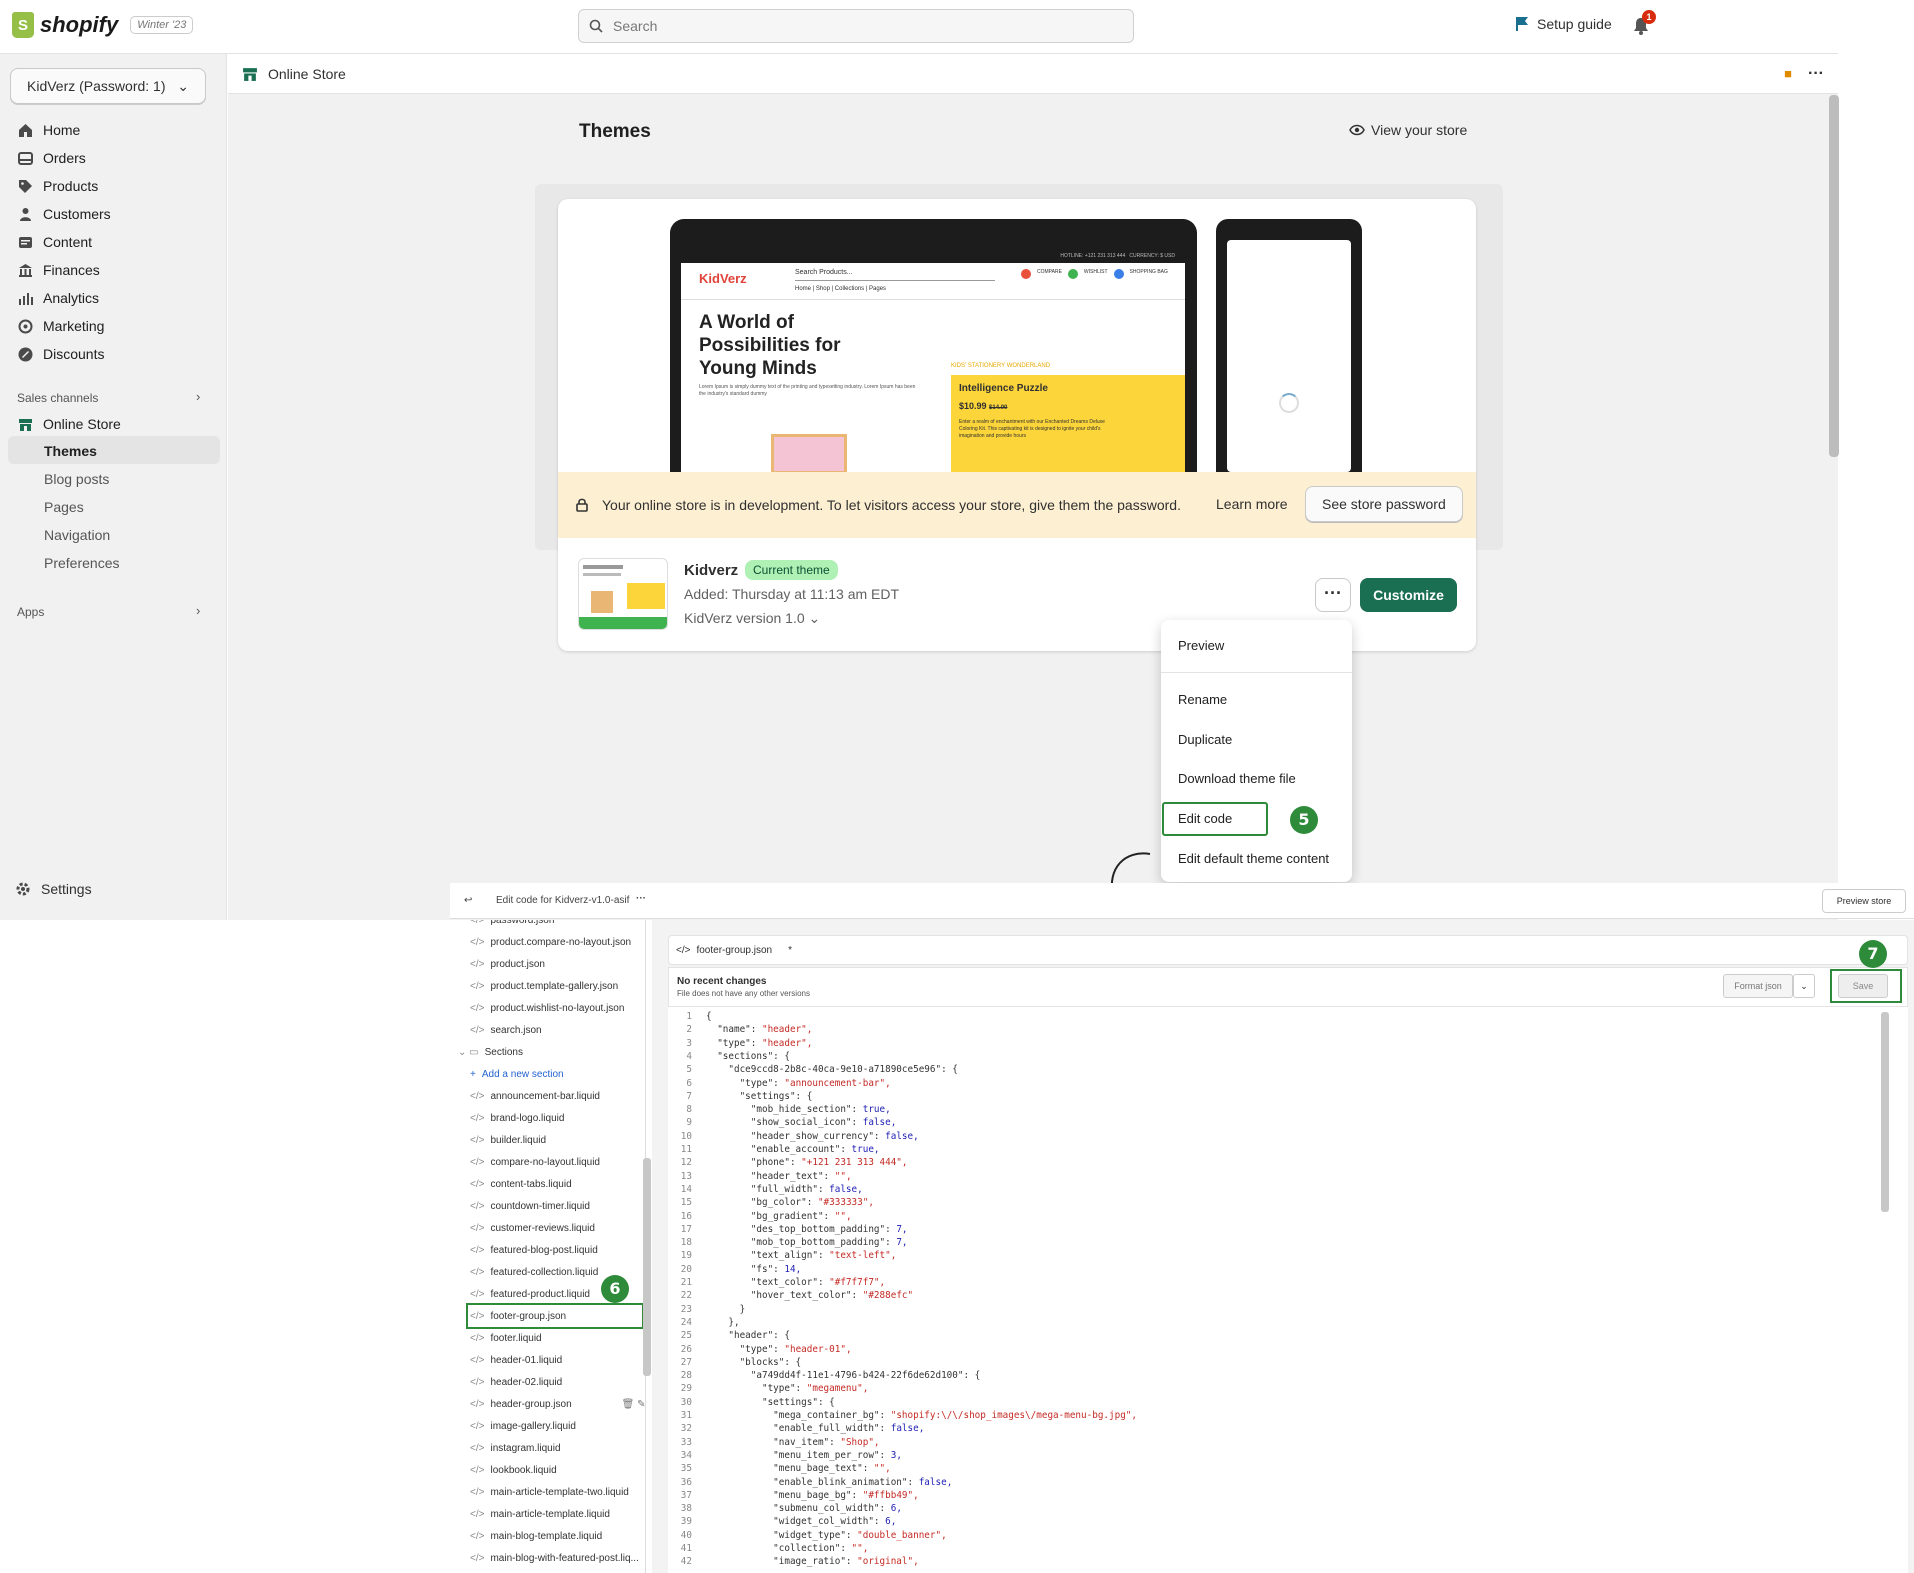  I want to click on file-item: </> footer.liquid, so click(506, 1338).